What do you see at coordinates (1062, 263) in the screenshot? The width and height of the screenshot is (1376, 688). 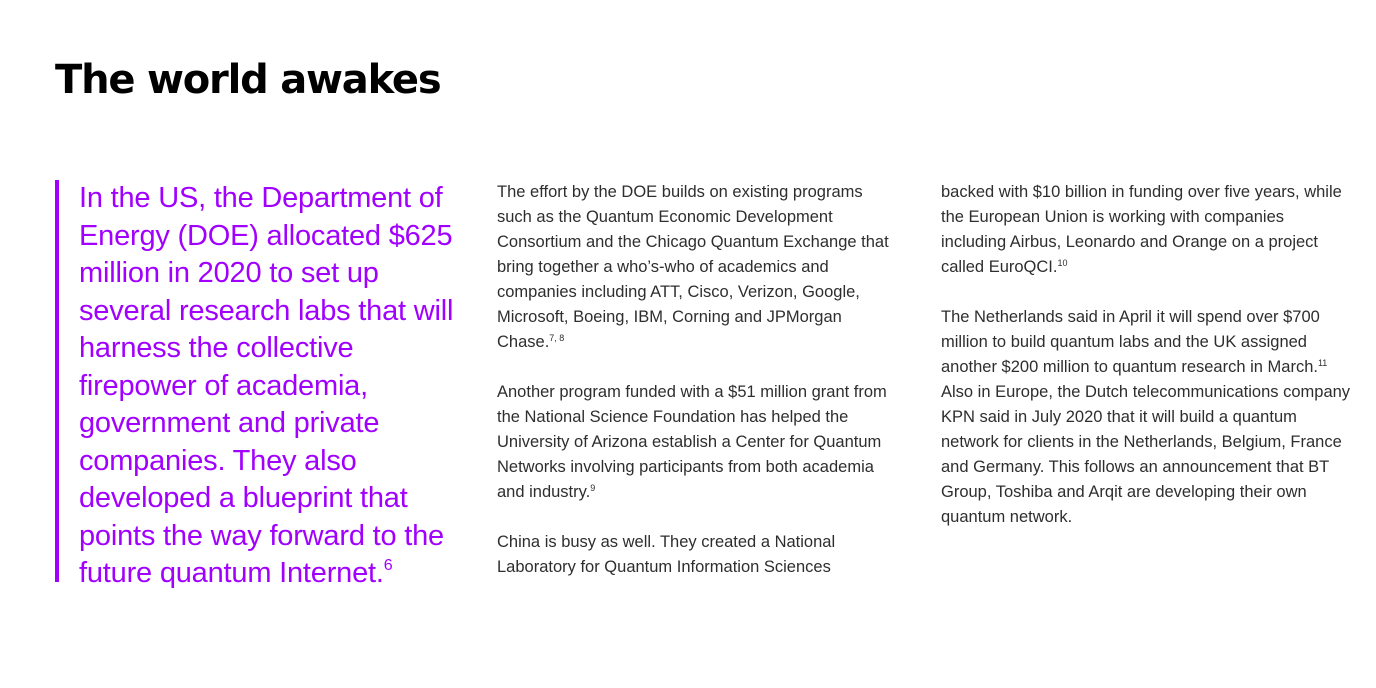 I see `footnote-ref: 10` at bounding box center [1062, 263].